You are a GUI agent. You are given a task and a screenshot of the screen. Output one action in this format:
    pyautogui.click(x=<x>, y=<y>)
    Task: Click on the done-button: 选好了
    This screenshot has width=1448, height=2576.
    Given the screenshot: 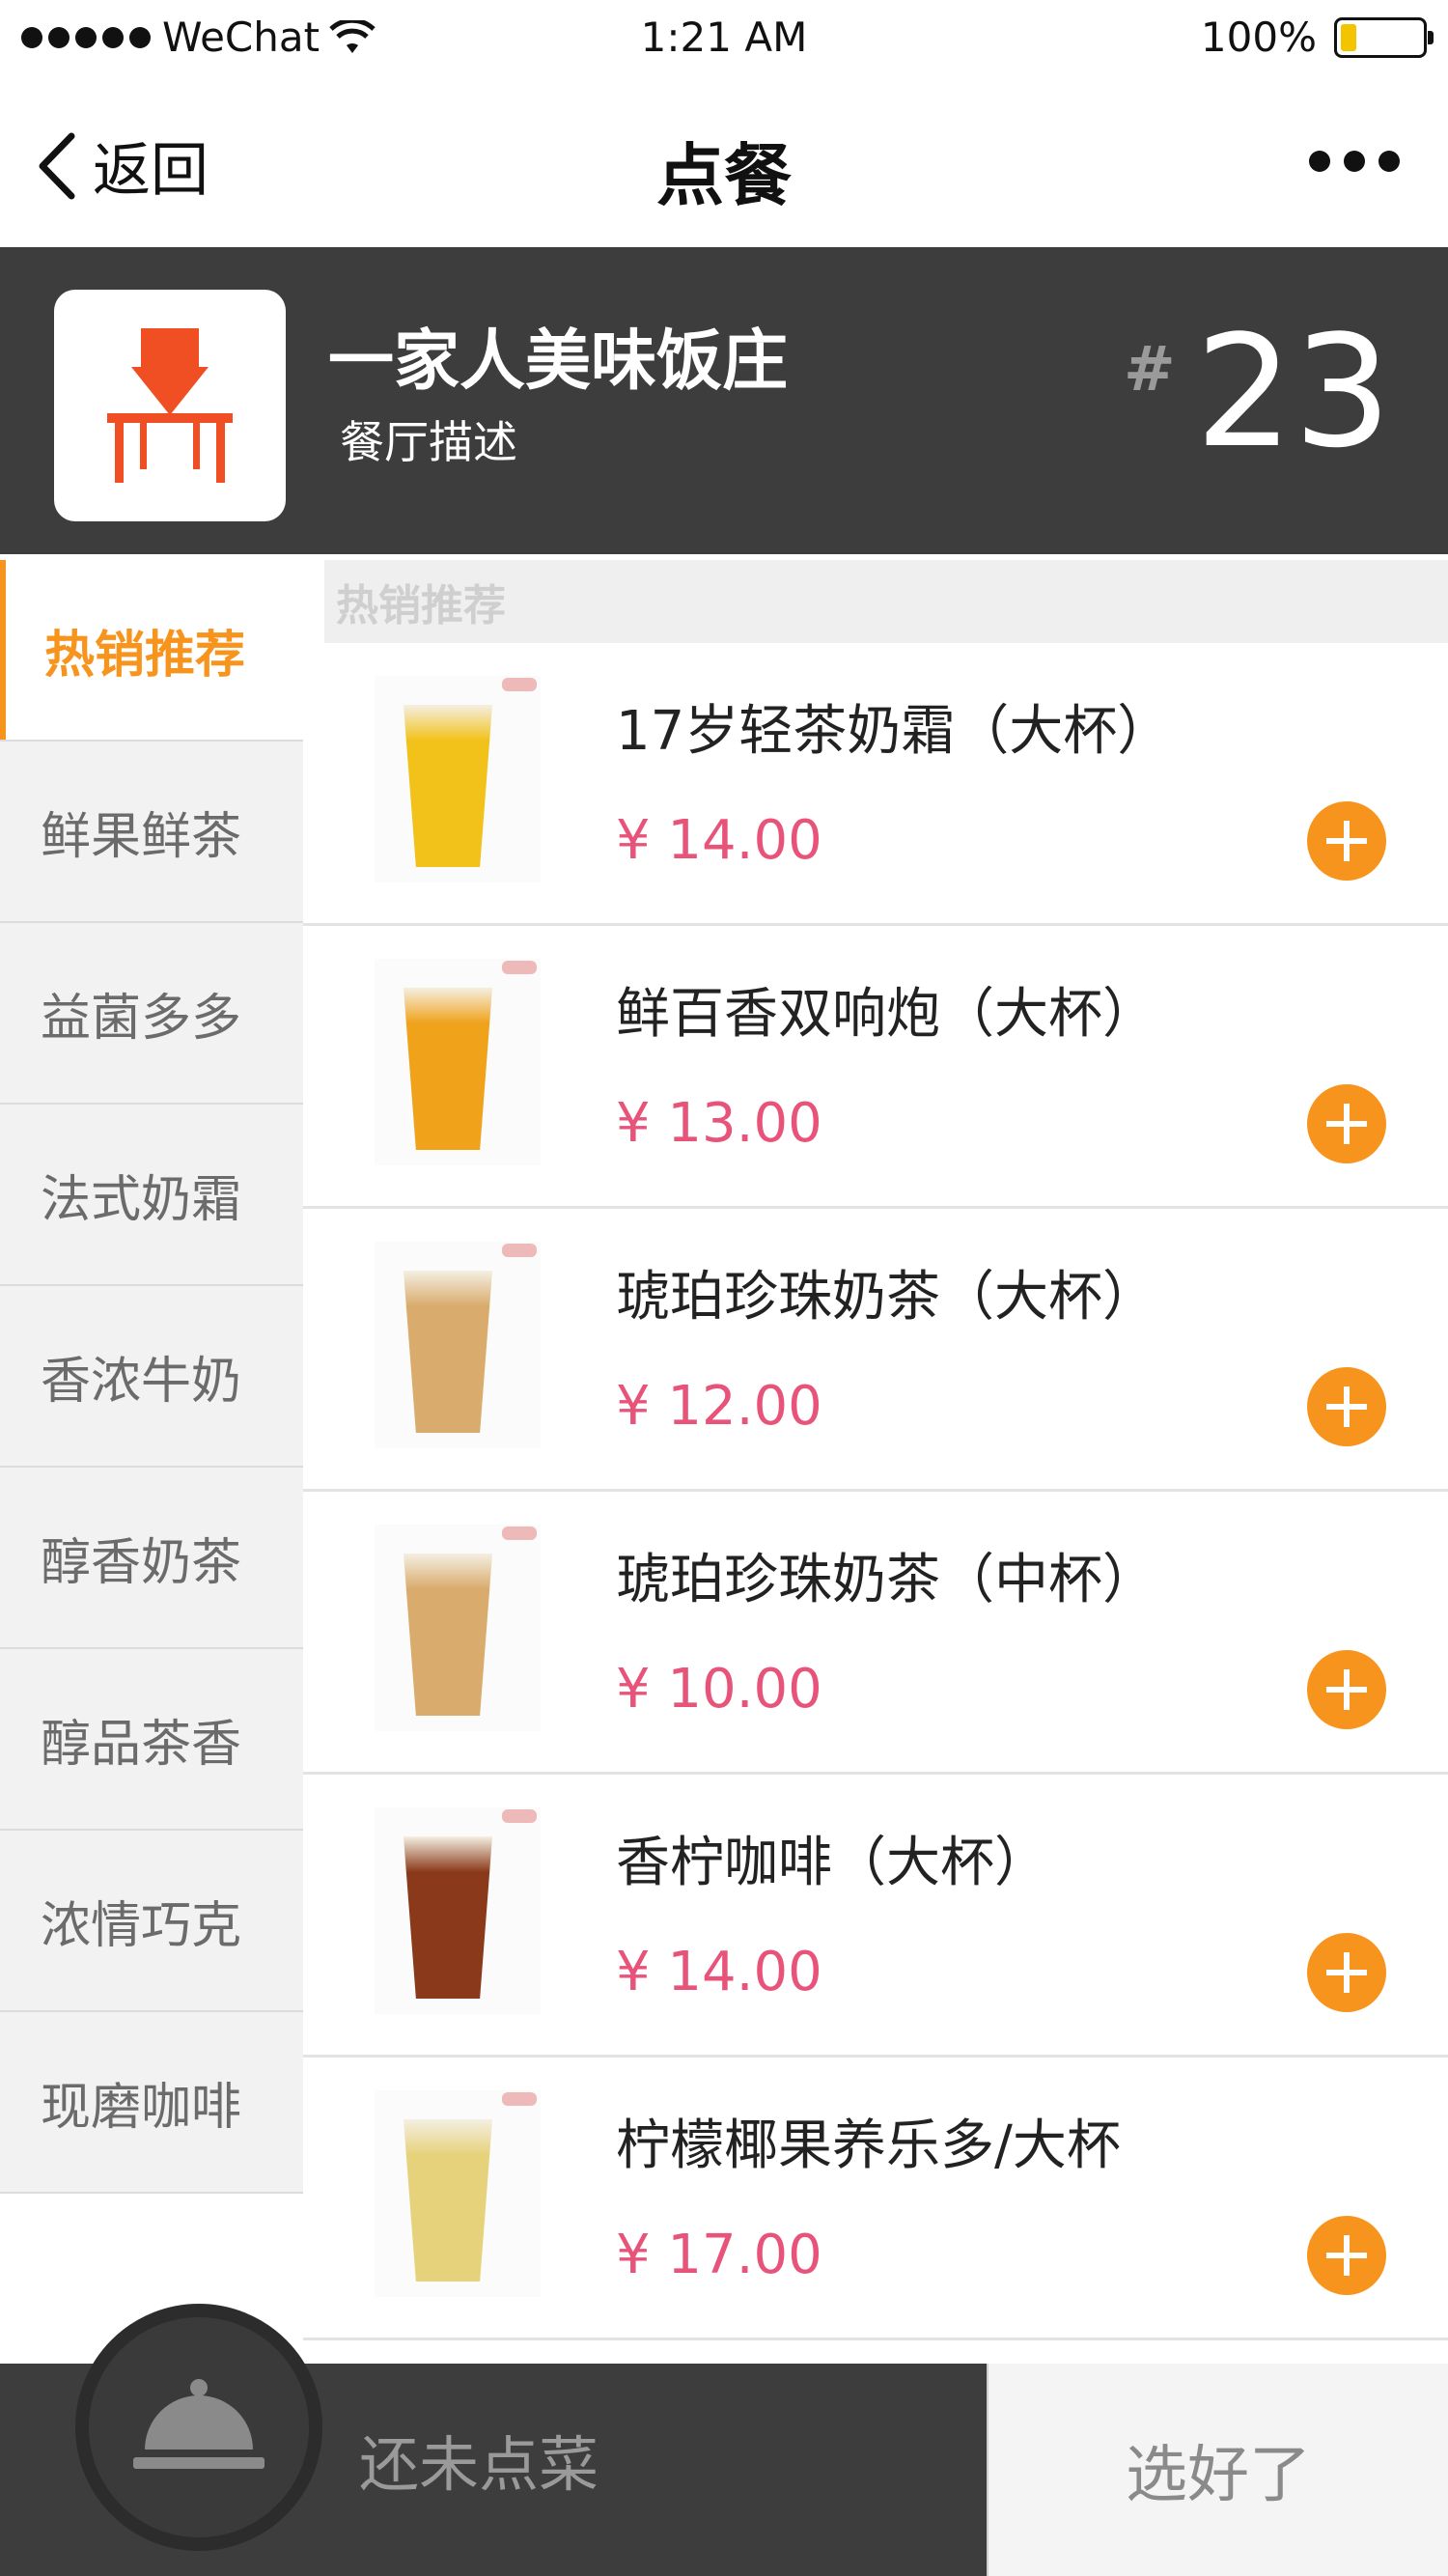 What is the action you would take?
    pyautogui.click(x=1218, y=2470)
    